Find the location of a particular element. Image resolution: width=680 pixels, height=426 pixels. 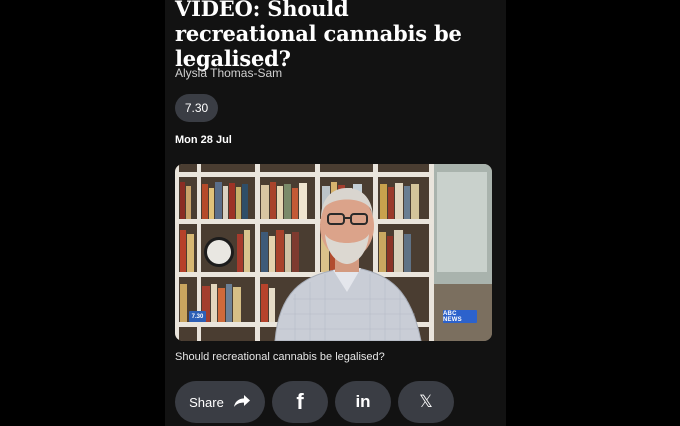

article-author: Alysia Thomas-Sam is located at coordinates (228, 73).